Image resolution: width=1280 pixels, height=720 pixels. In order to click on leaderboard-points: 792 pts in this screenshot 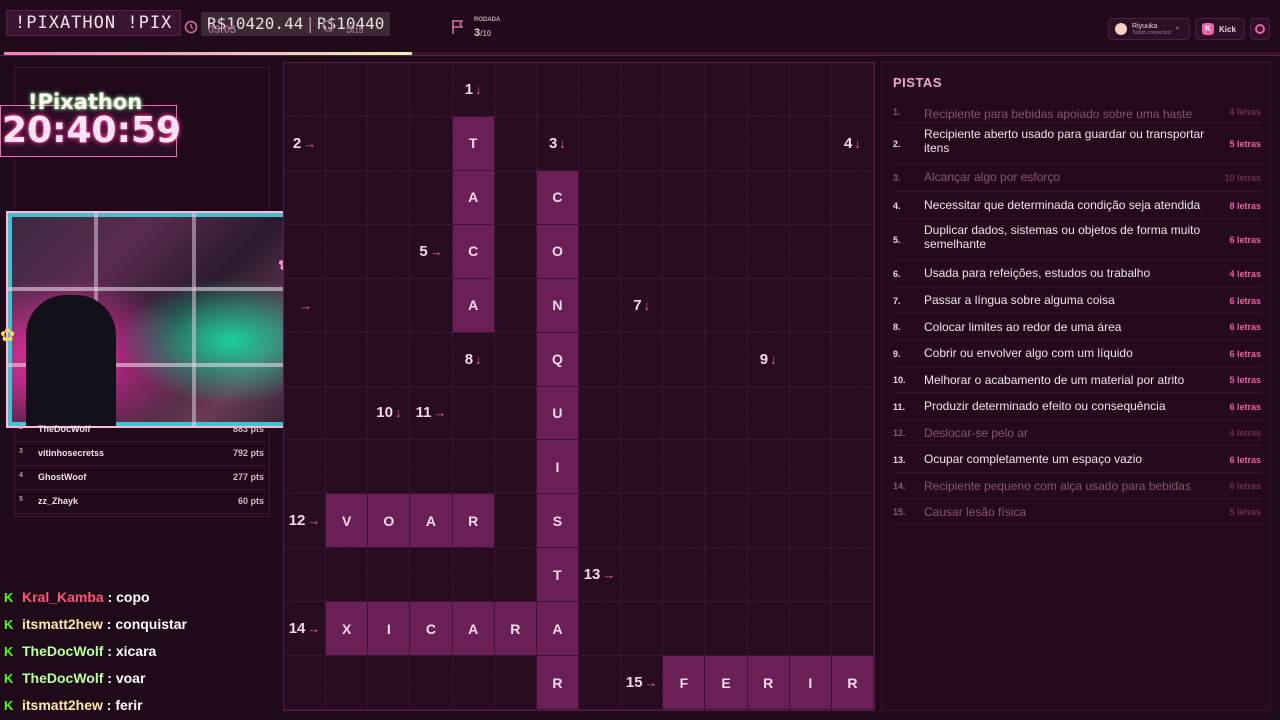, I will do `click(248, 453)`.